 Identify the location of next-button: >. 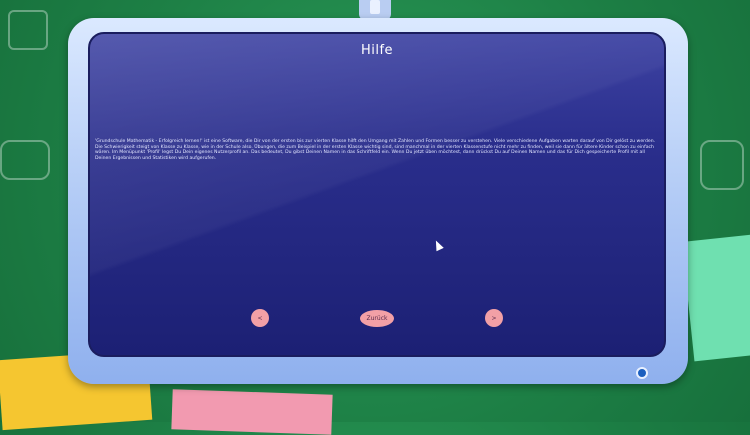
(494, 318).